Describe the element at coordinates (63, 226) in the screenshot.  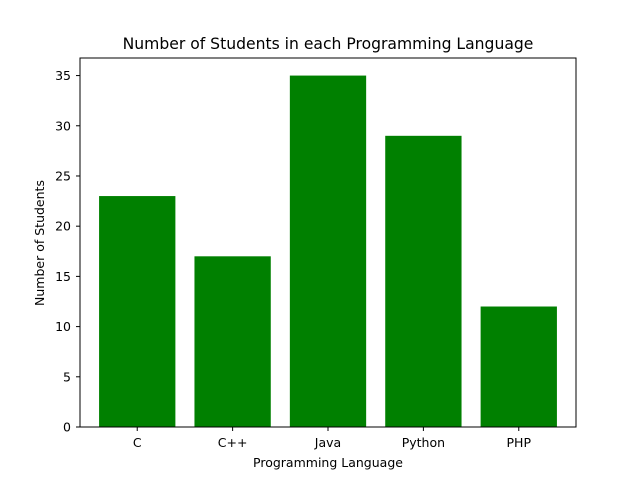
I see `y-tick-label: 20` at that location.